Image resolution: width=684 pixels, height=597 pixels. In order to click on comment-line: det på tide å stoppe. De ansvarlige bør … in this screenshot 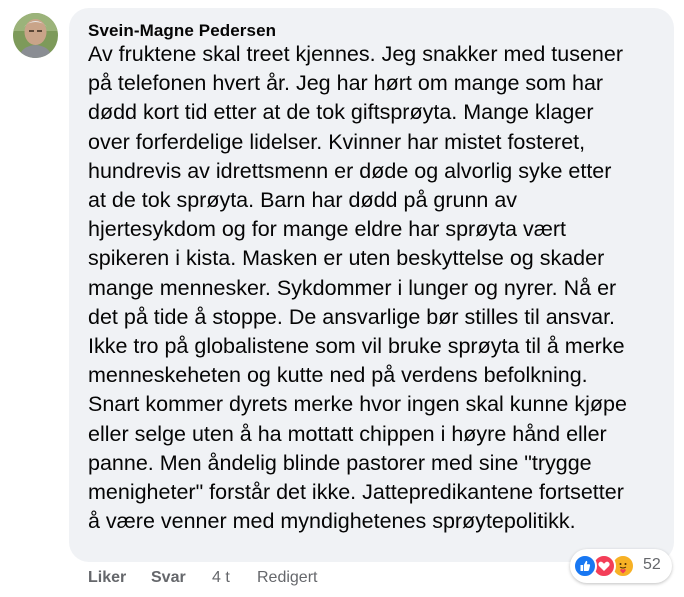, I will do `click(352, 316)`.